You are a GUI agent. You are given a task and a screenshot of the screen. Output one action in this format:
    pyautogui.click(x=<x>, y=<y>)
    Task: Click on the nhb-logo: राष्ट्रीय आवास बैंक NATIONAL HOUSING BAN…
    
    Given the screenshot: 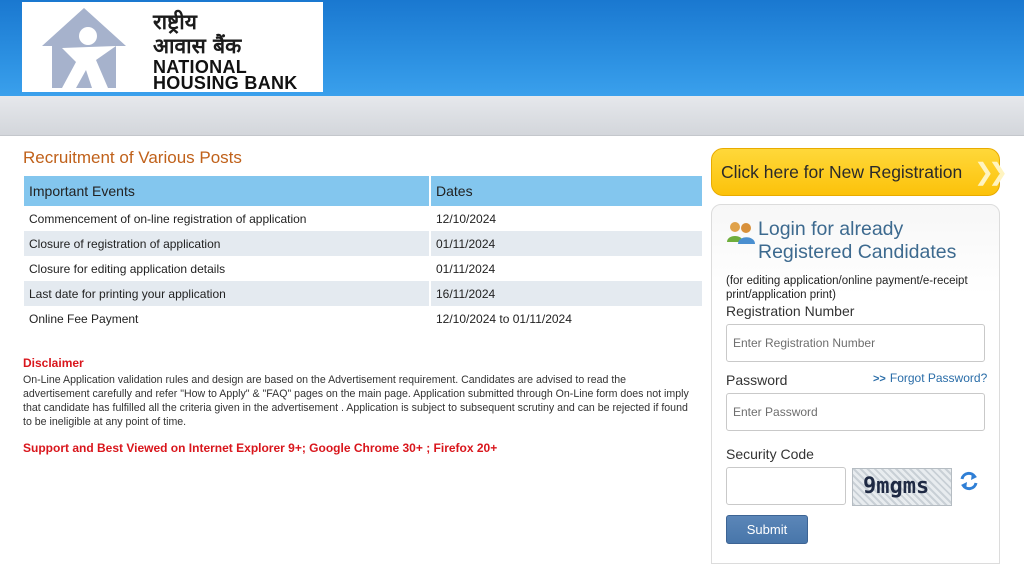 What is the action you would take?
    pyautogui.click(x=172, y=47)
    